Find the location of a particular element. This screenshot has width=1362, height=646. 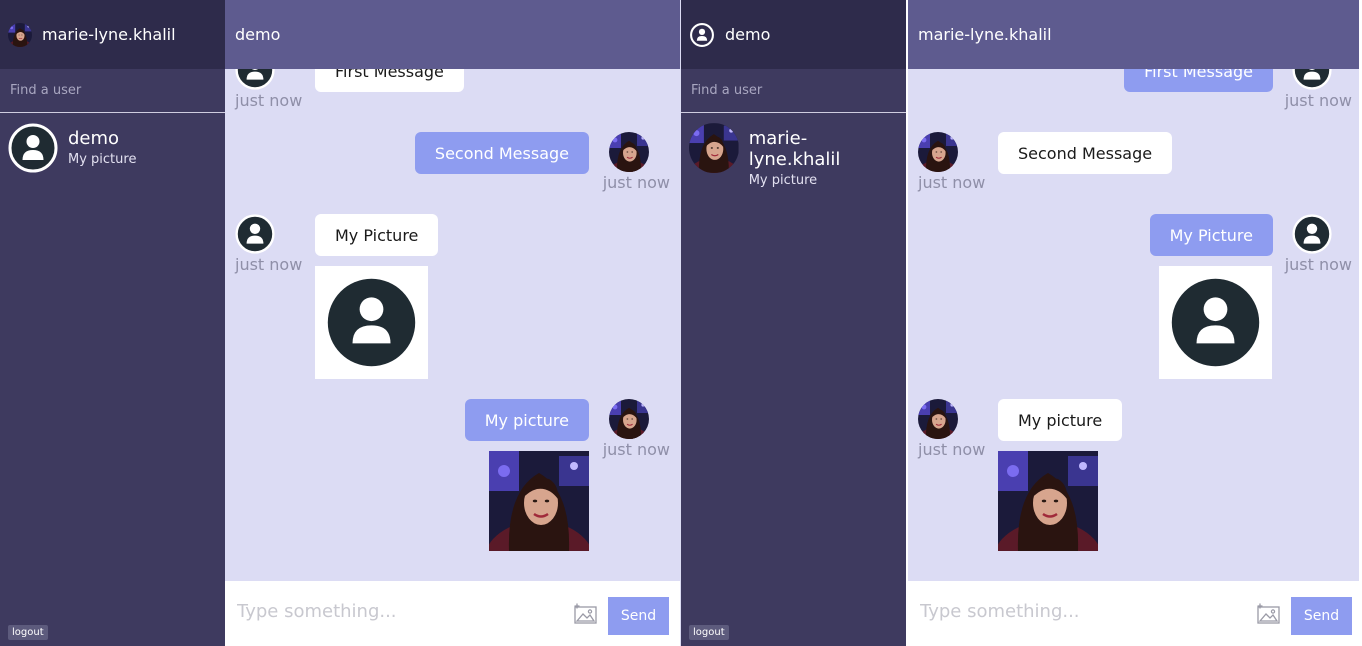

current-user-header: demo is located at coordinates (793, 34).